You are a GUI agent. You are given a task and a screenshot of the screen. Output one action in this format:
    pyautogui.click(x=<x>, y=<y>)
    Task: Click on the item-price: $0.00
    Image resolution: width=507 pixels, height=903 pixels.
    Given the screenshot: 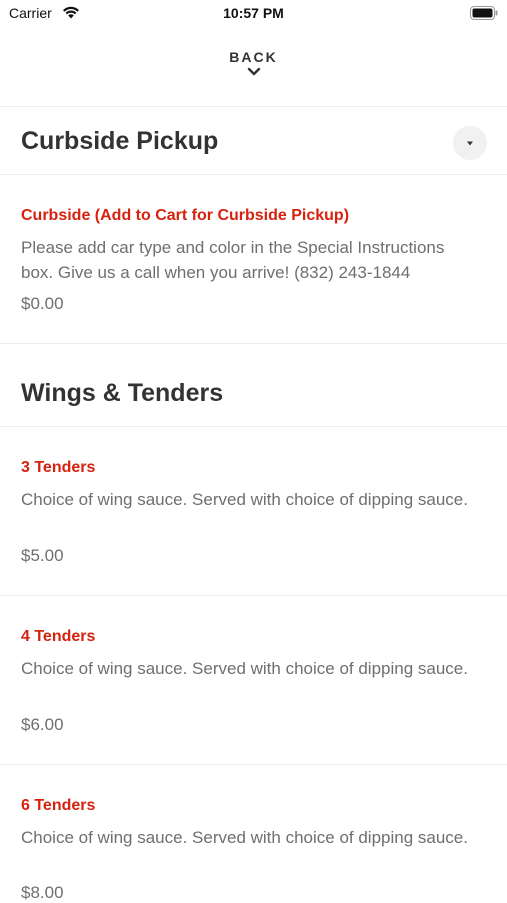 What is the action you would take?
    pyautogui.click(x=42, y=303)
    